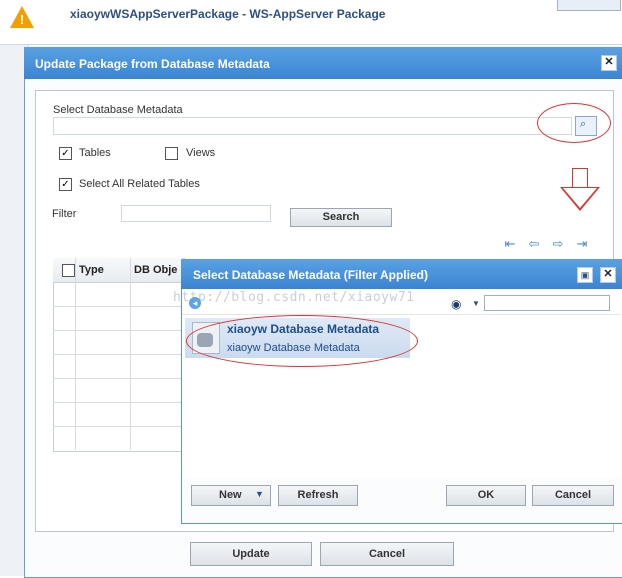  What do you see at coordinates (196, 213) in the screenshot?
I see `filter-input` at bounding box center [196, 213].